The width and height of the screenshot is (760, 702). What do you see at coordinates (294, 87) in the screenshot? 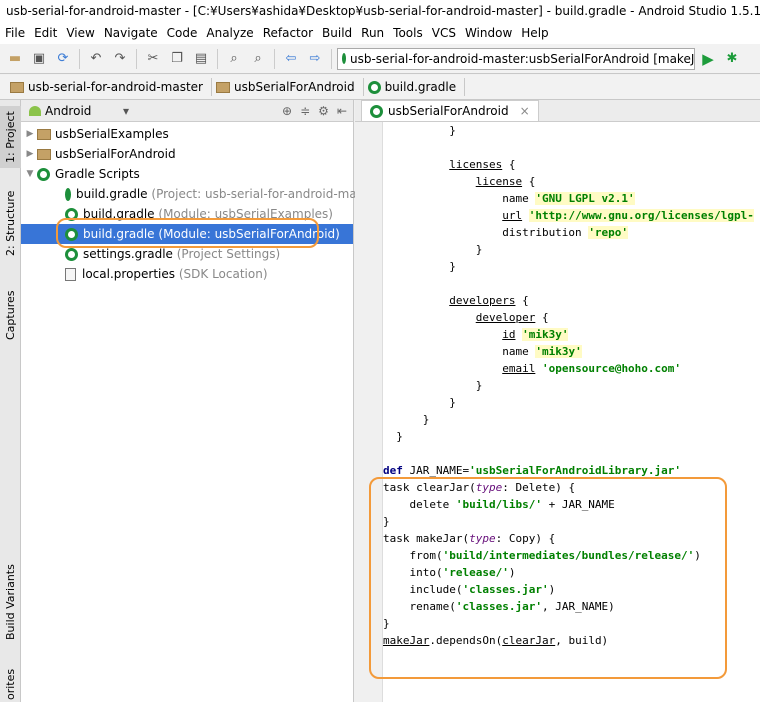
I see `breadcrumb-label: usbSerialForAndroid` at bounding box center [294, 87].